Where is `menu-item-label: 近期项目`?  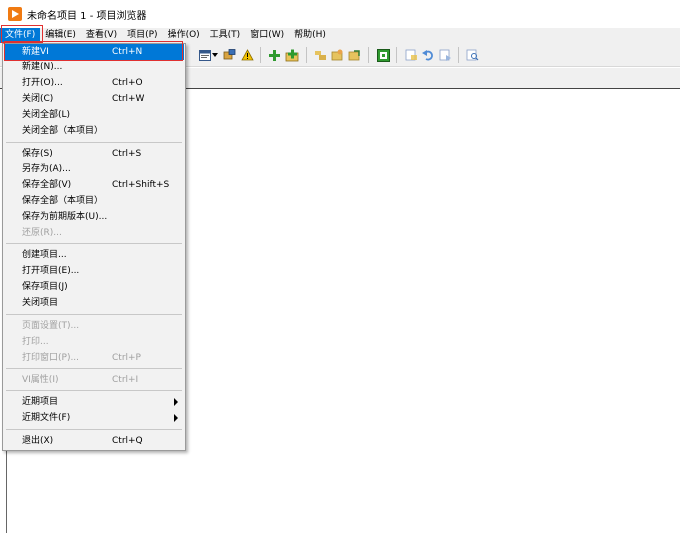
menu-item-label: 近期项目 is located at coordinates (40, 402).